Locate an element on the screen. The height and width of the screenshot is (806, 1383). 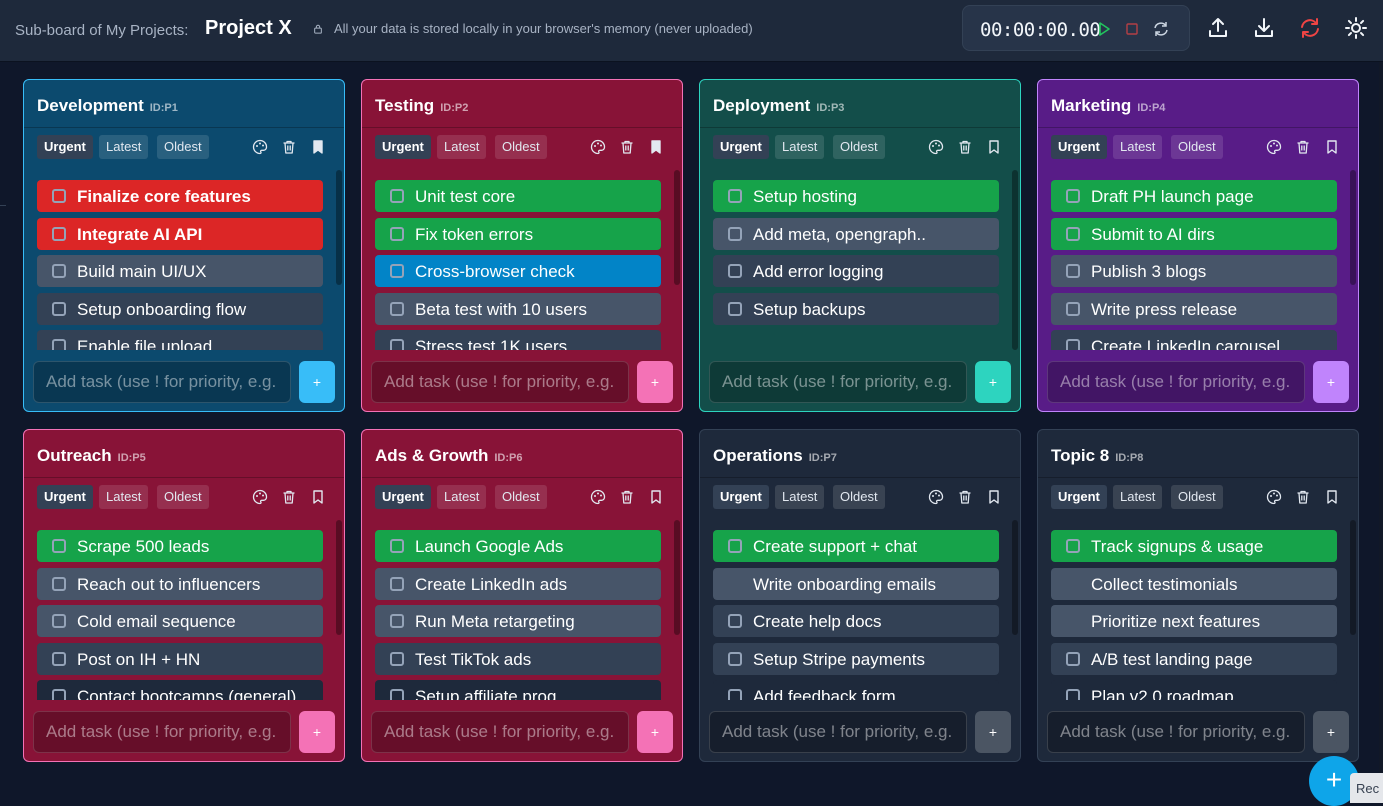
page-scrollbar is located at coordinates (1381, 429).